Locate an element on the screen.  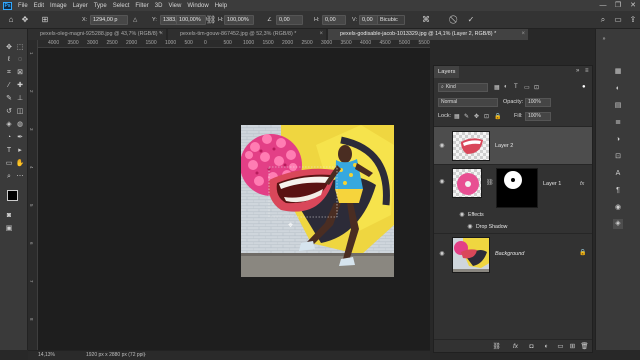
new-adjustment-layer-icon: ◐ is located at coordinates (546, 346).